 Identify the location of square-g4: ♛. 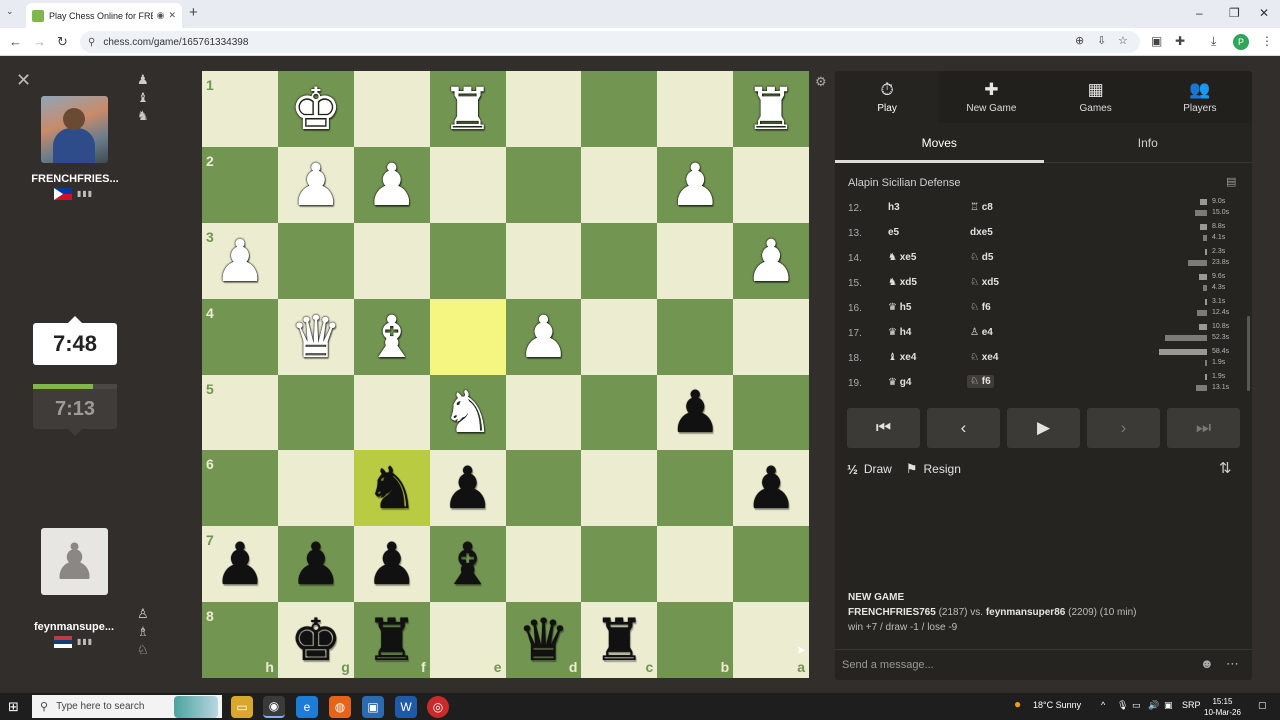
(315, 336).